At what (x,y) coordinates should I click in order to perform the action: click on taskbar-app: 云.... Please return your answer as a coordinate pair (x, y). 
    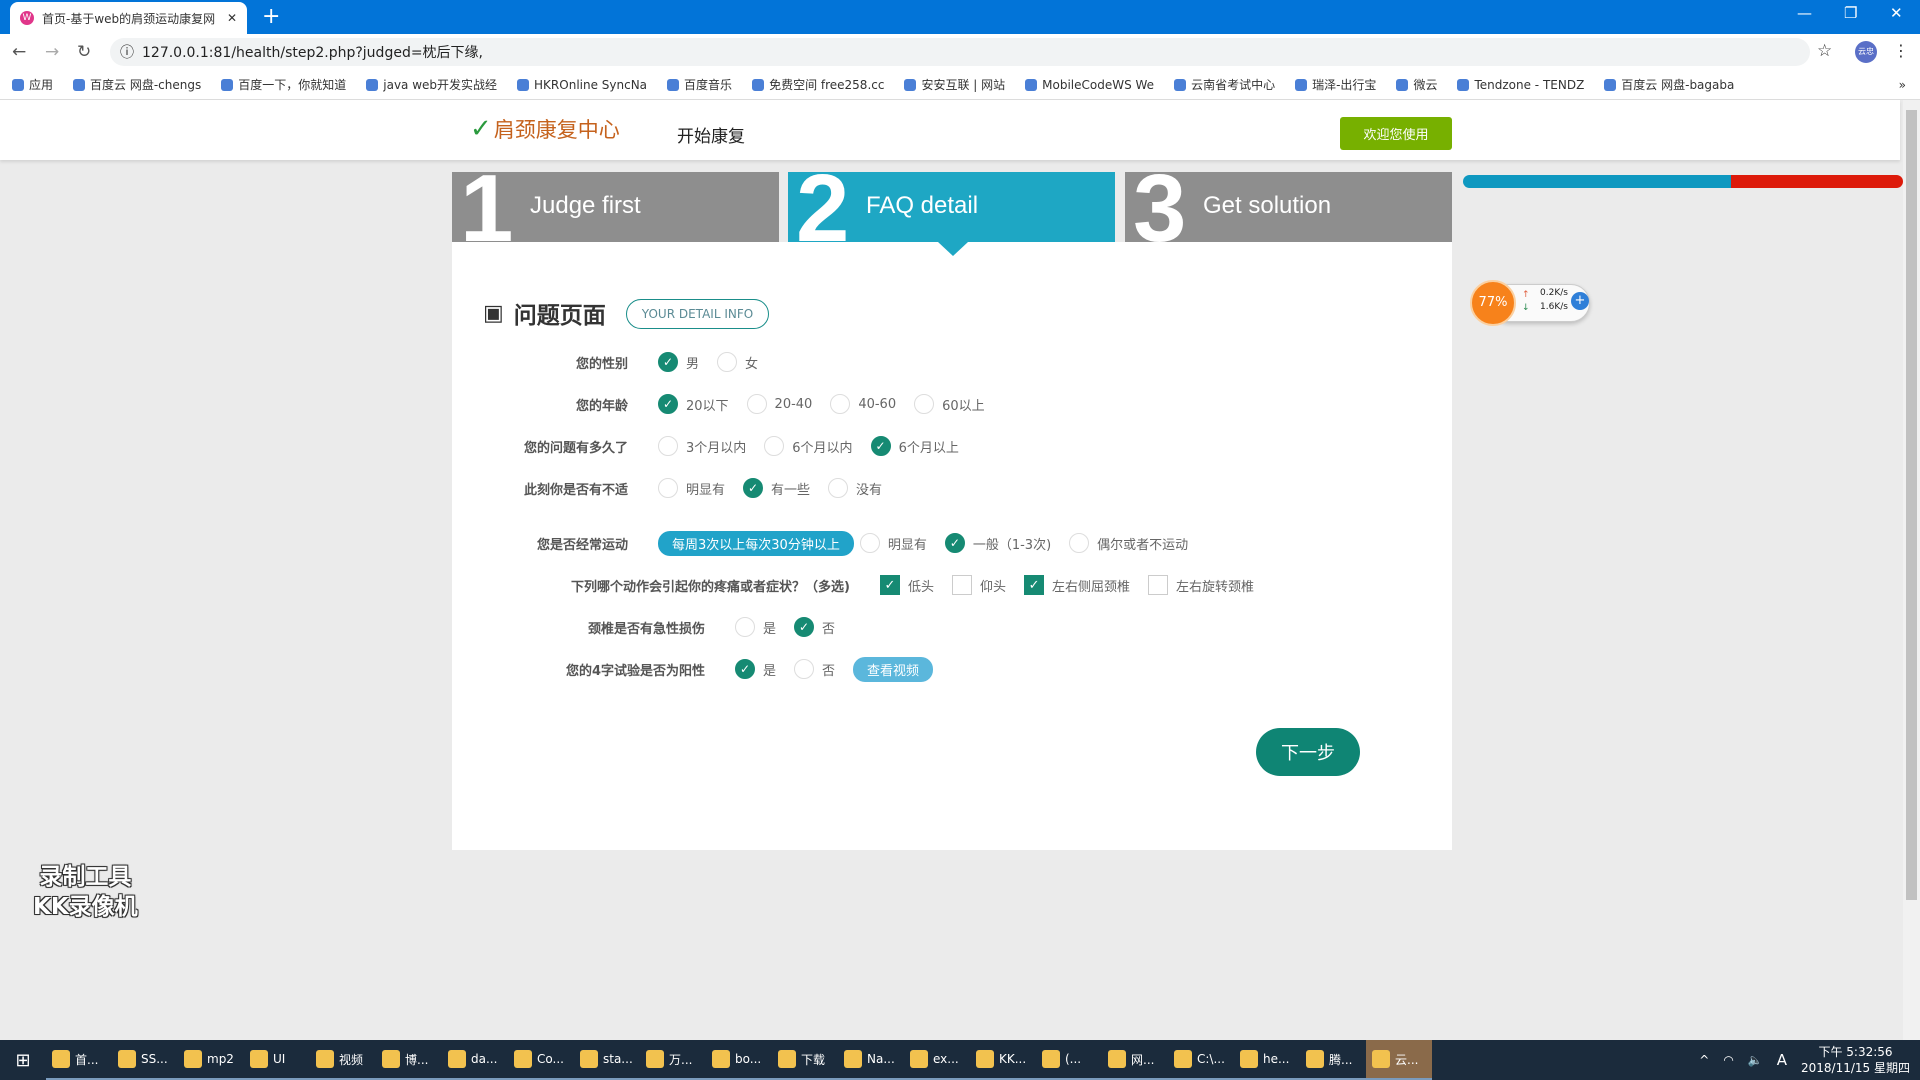
    Looking at the image, I should click on (1399, 1060).